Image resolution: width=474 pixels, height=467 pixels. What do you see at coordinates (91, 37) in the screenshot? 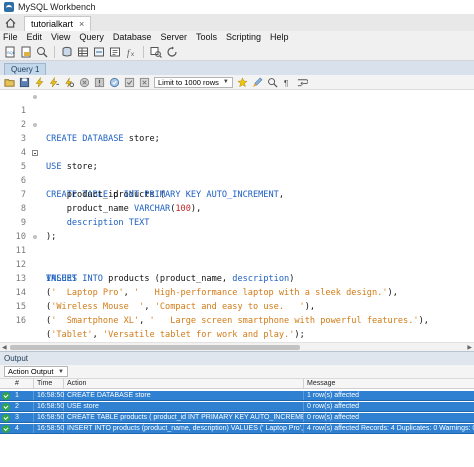
I see `menu-query: Query` at bounding box center [91, 37].